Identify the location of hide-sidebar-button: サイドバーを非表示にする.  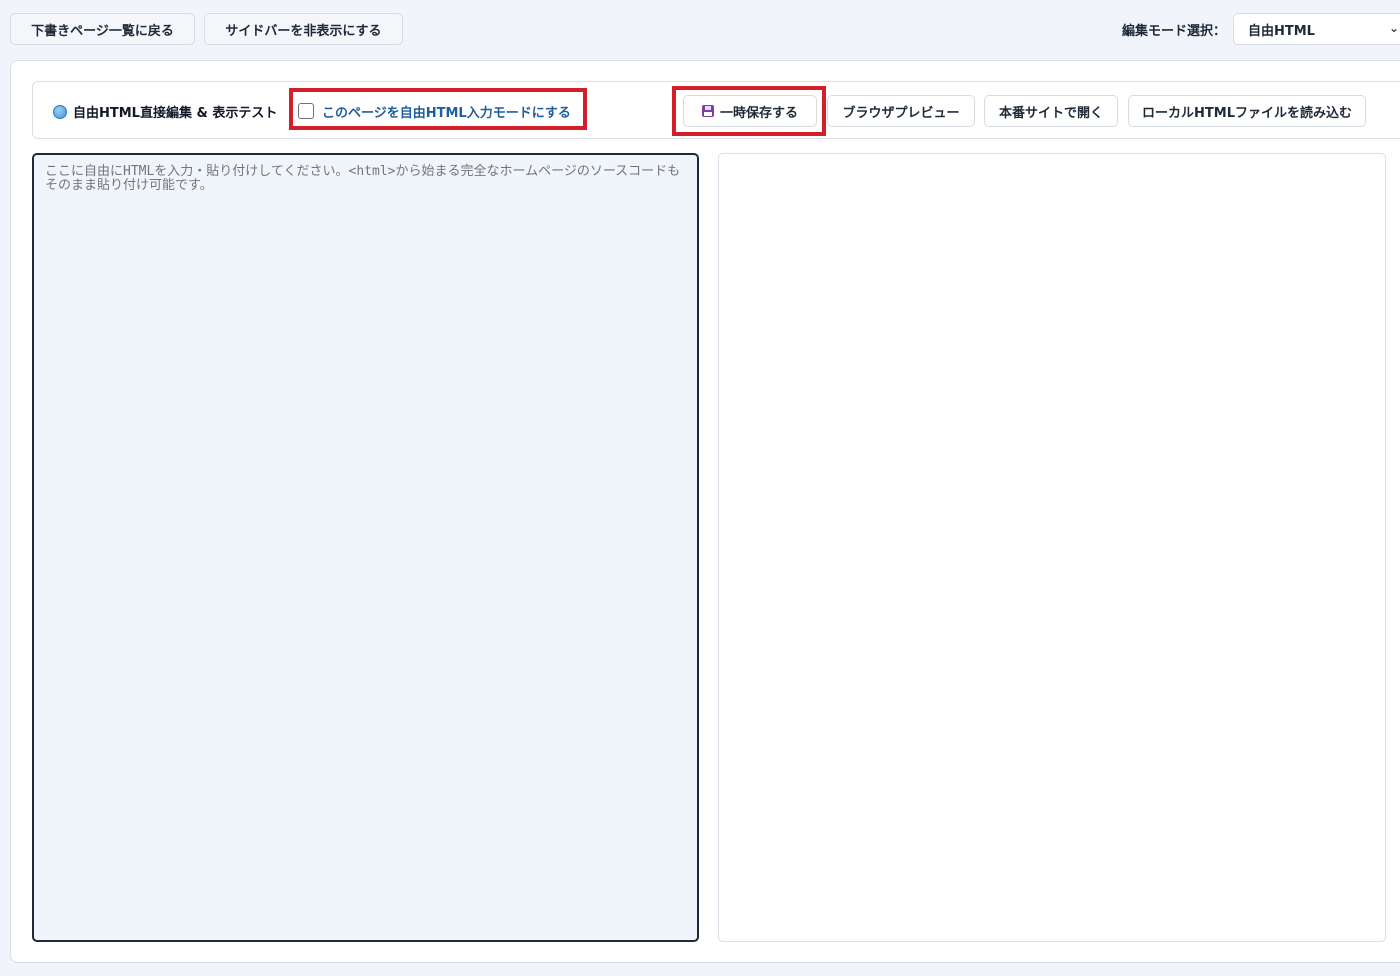
(303, 29).